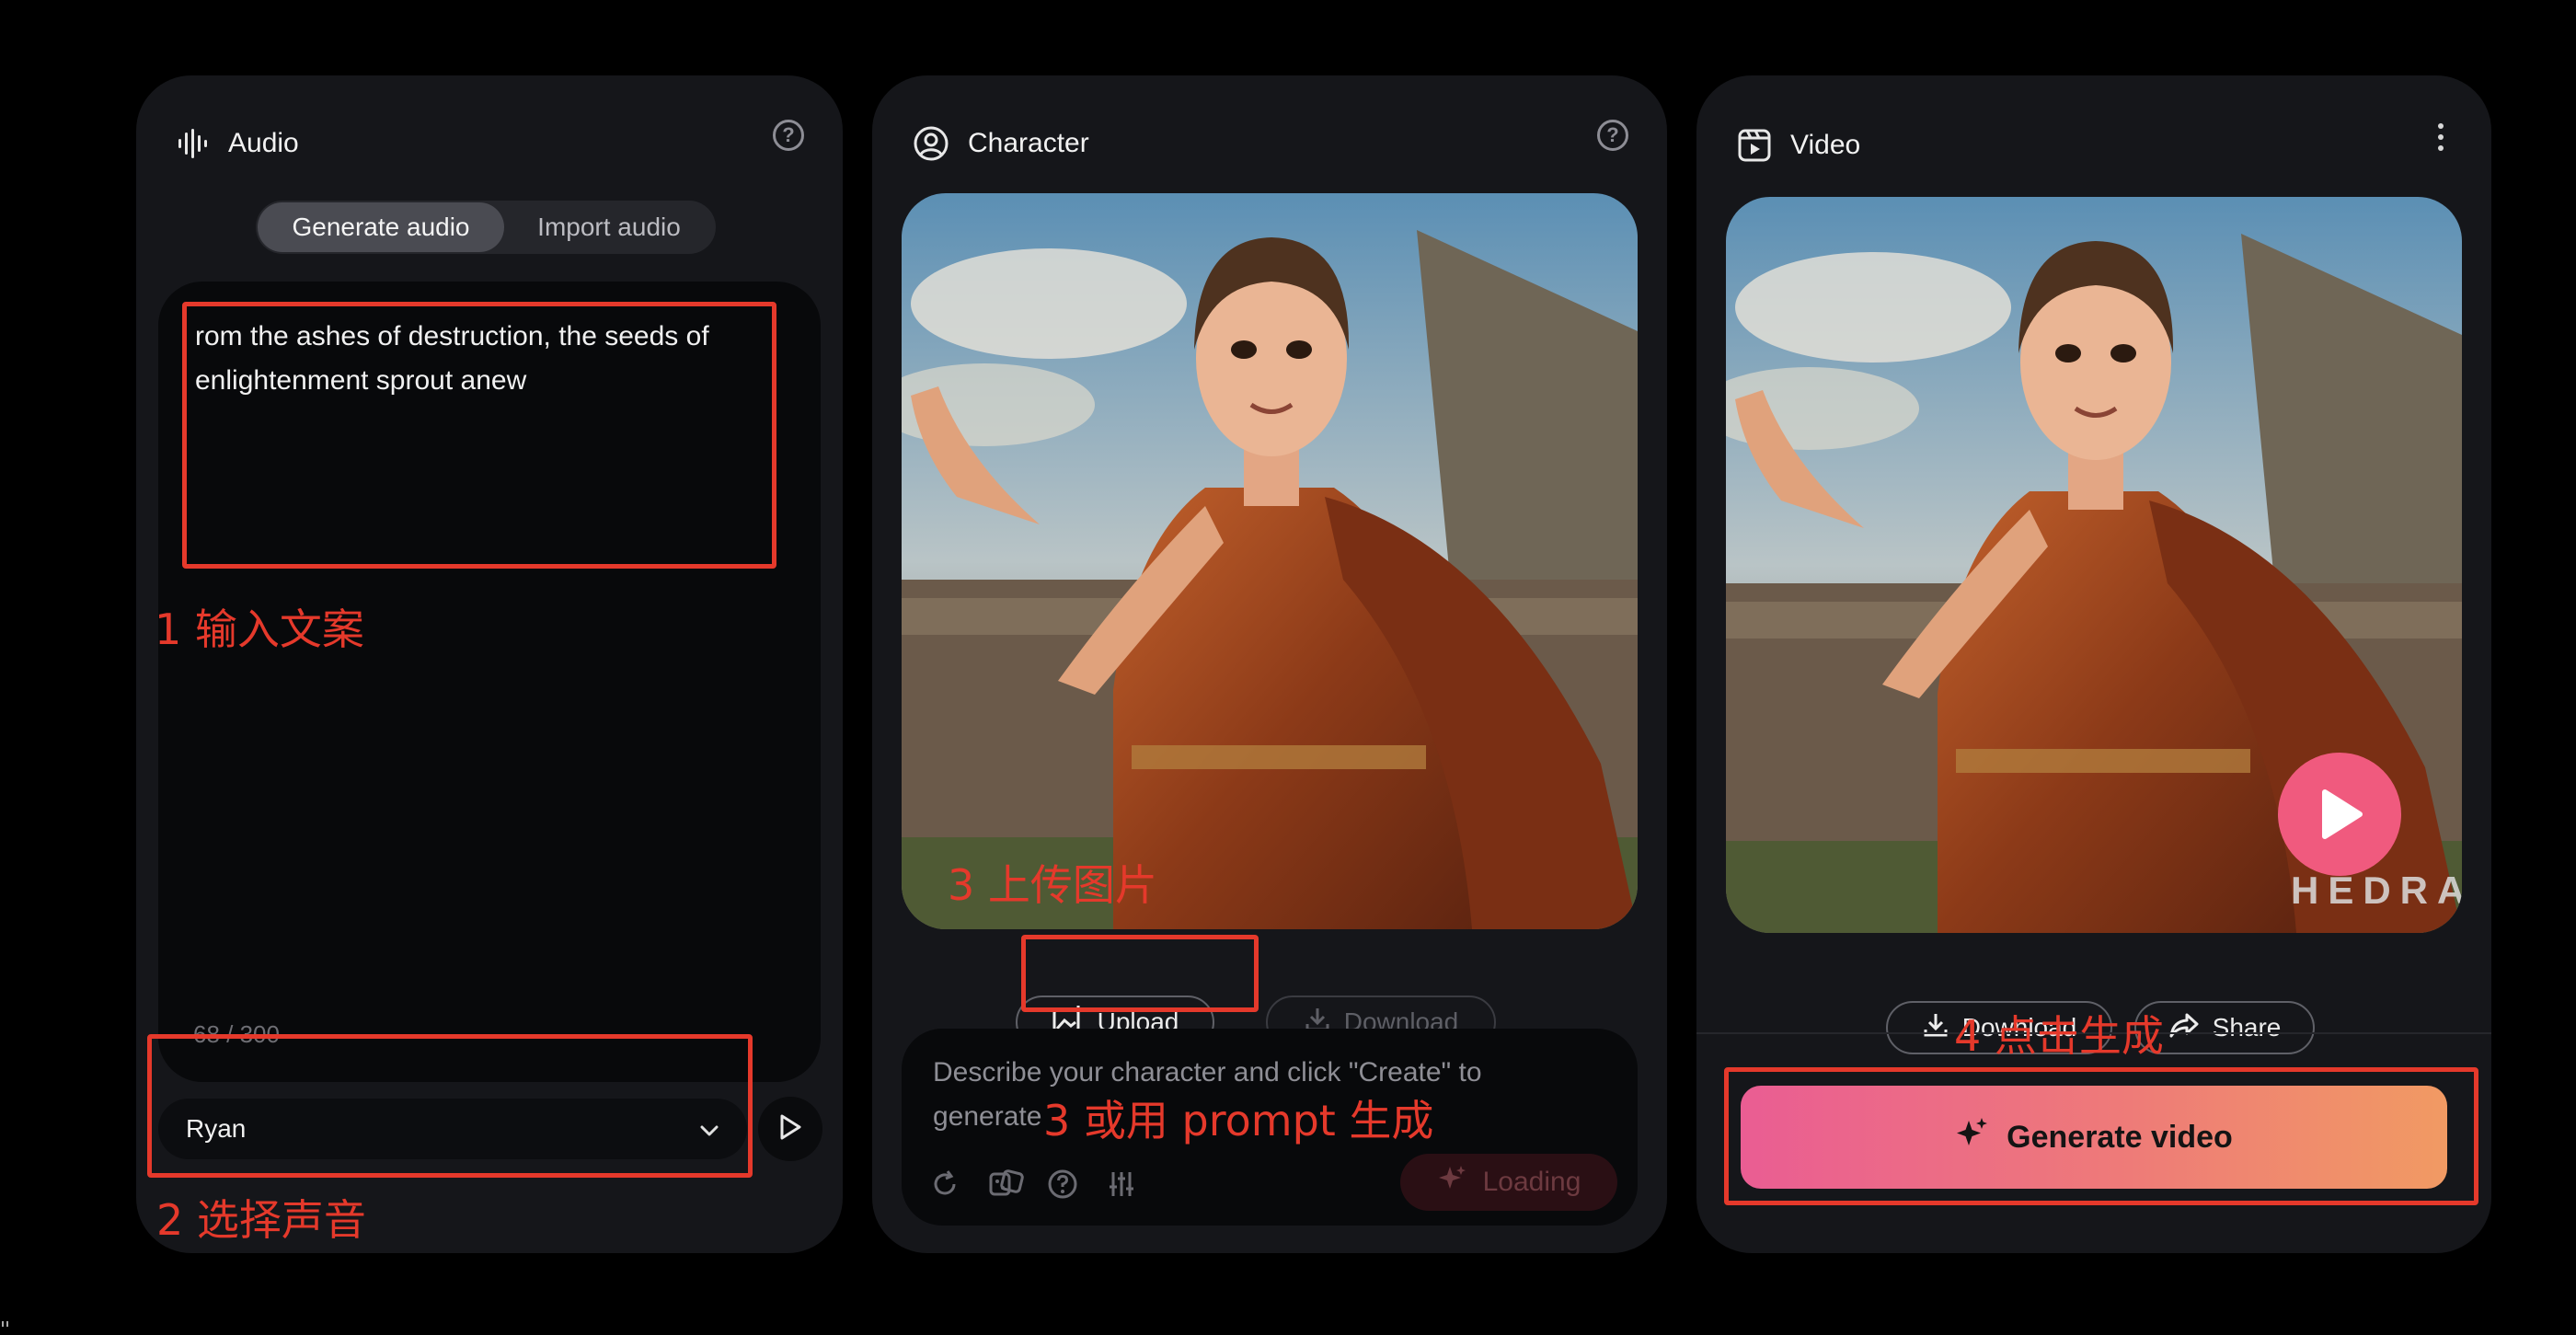 The width and height of the screenshot is (2576, 1335). I want to click on tab-generate-audio: Generate audio, so click(381, 227).